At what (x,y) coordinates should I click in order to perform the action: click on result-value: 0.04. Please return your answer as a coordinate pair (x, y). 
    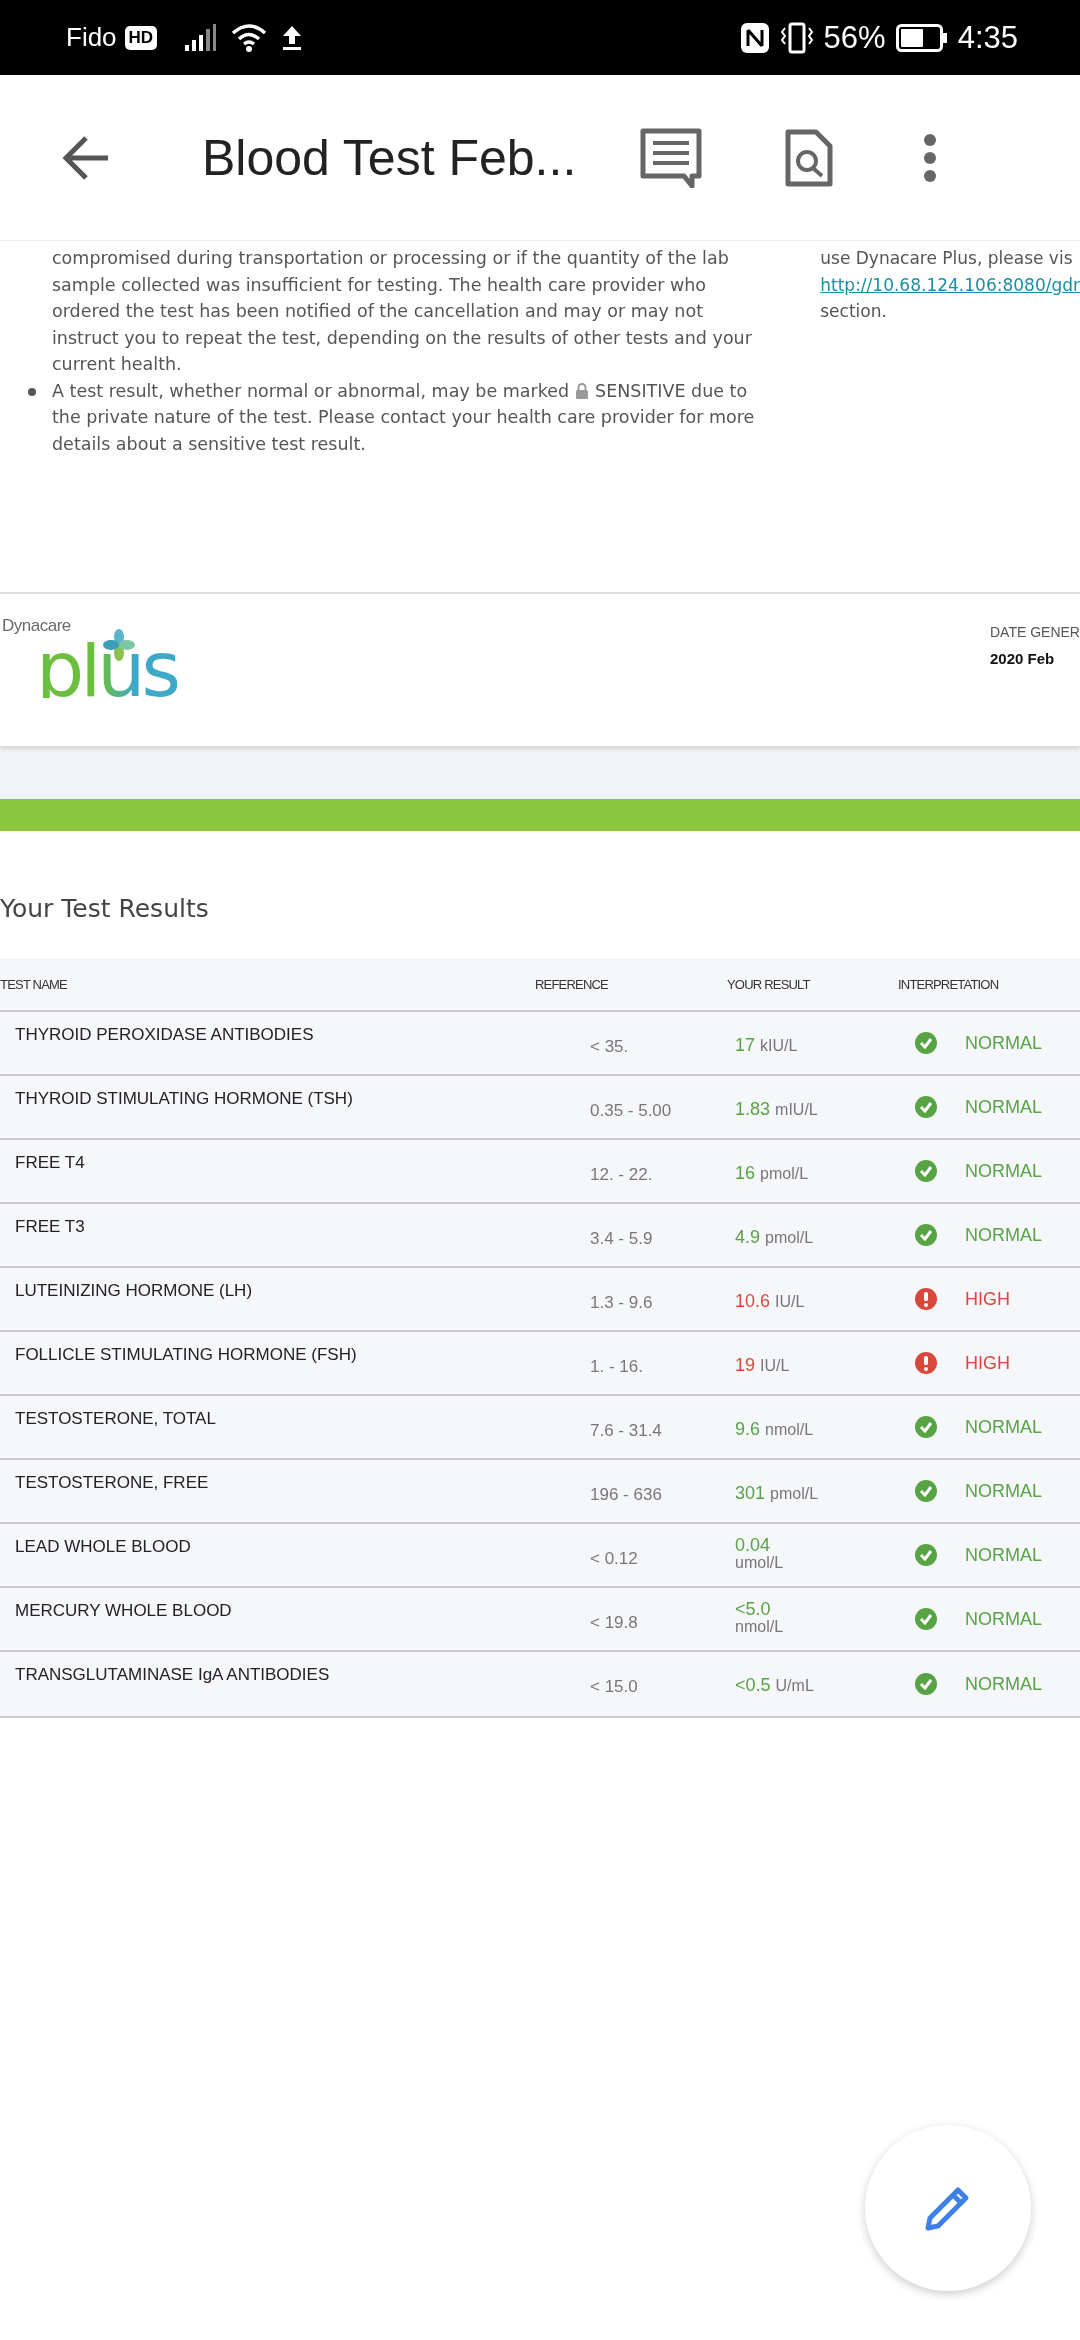
    Looking at the image, I should click on (753, 1545).